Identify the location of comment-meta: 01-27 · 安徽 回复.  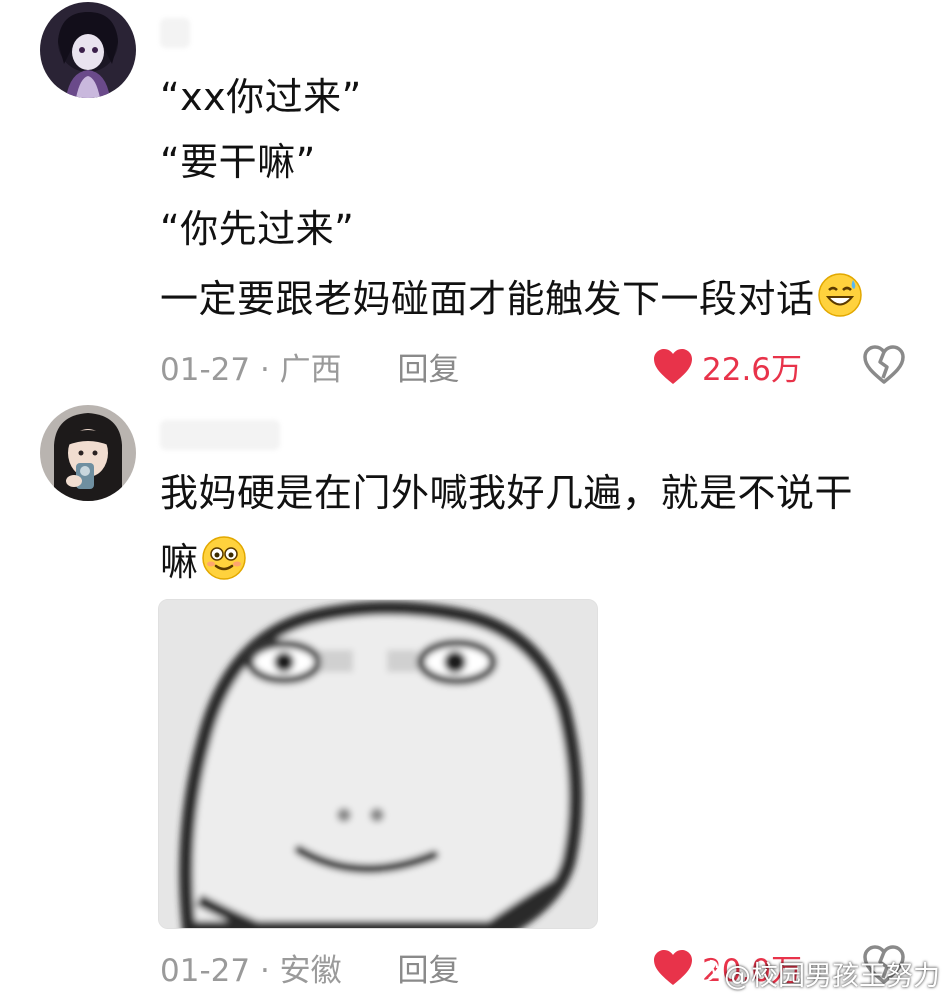
(310, 967).